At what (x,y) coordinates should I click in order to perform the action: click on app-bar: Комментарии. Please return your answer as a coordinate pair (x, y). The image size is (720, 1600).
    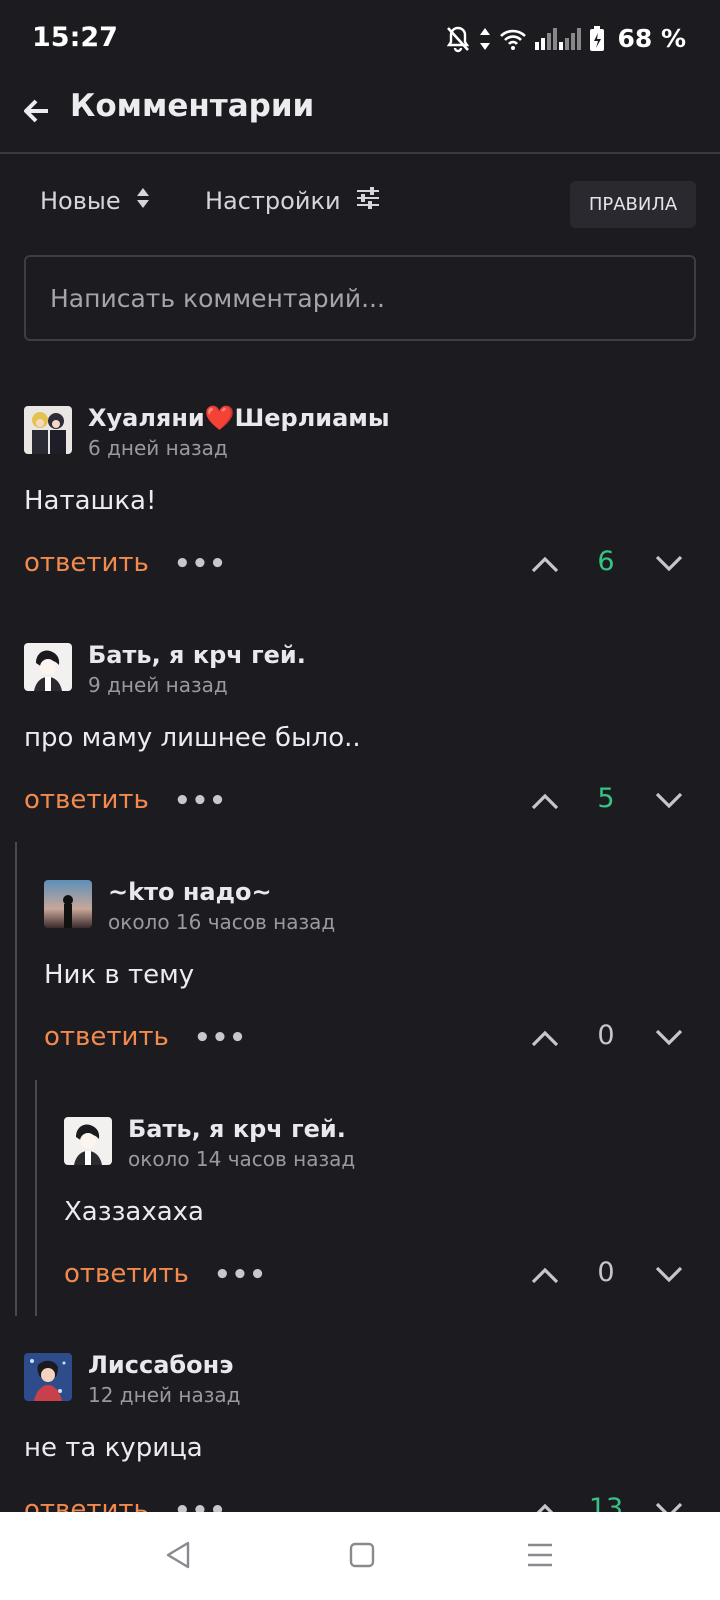
    Looking at the image, I should click on (360, 117).